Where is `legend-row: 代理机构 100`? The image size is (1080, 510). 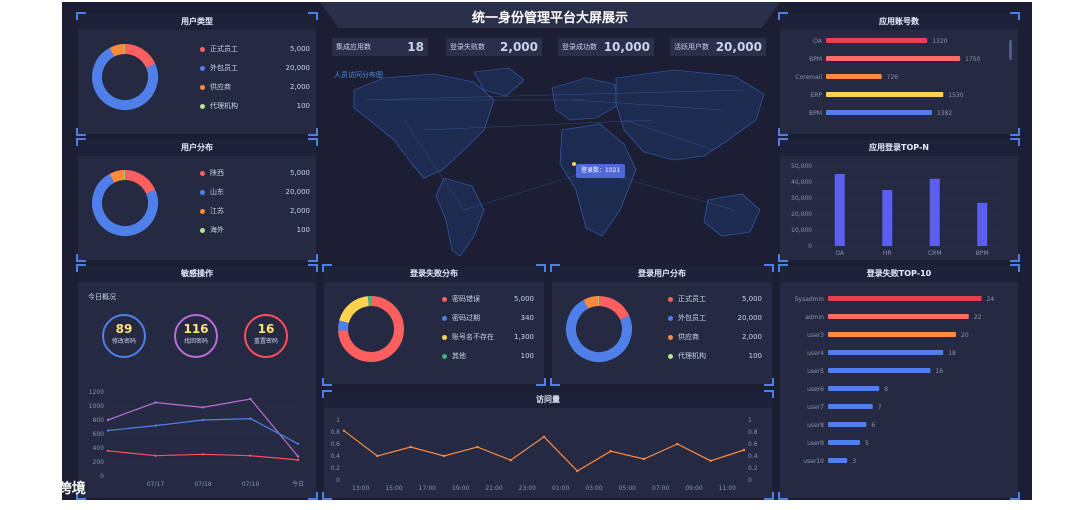
legend-row: 代理机构 100 is located at coordinates (715, 356).